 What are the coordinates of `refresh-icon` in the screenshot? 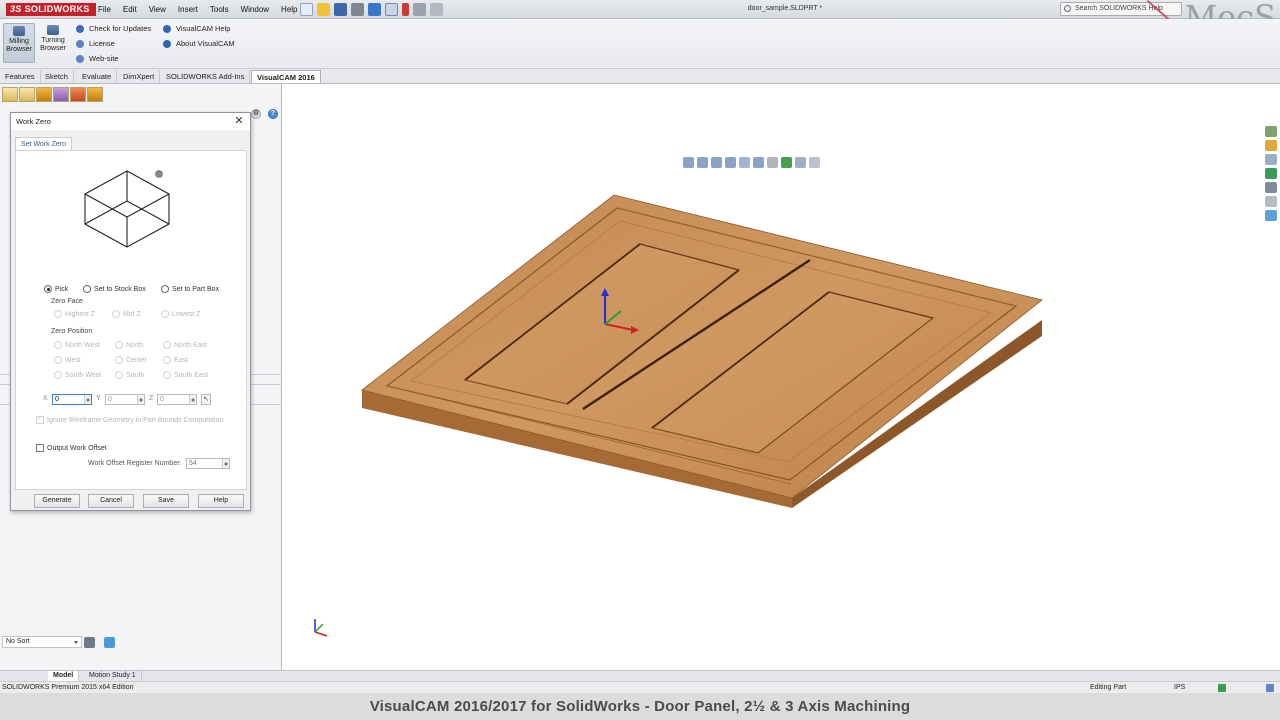 It's located at (109, 642).